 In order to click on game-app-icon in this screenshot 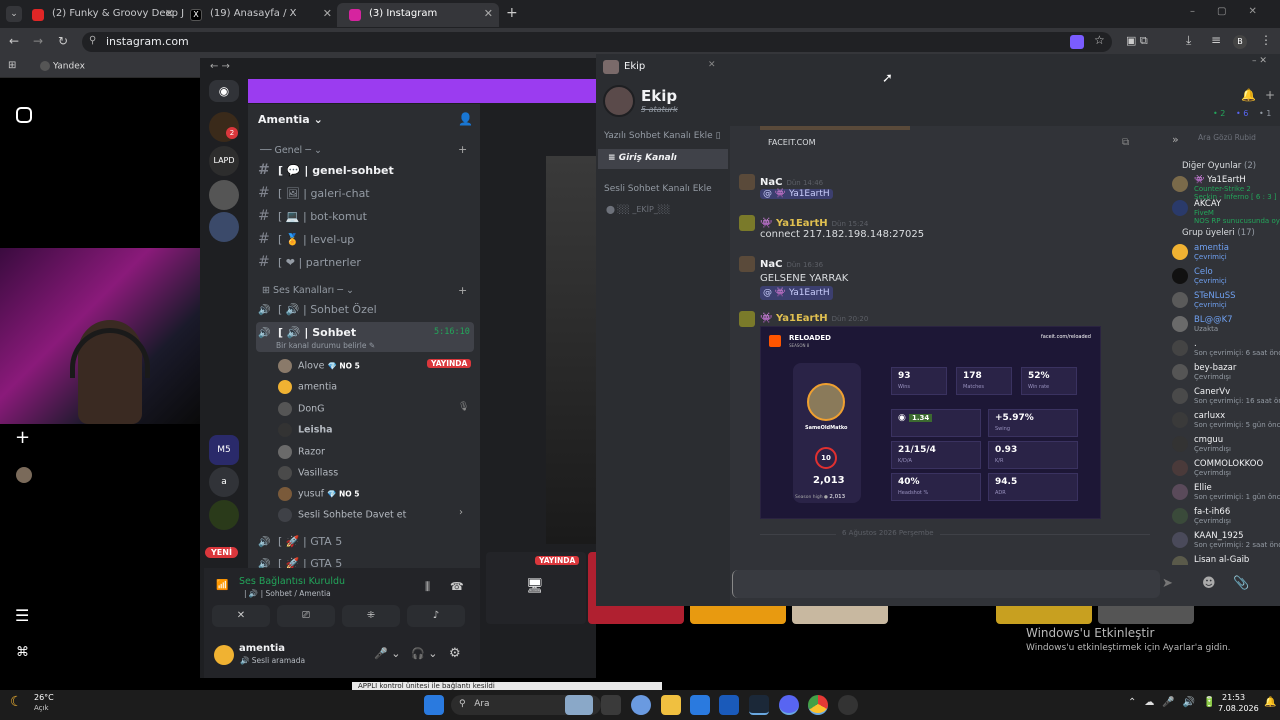, I will do `click(848, 705)`.